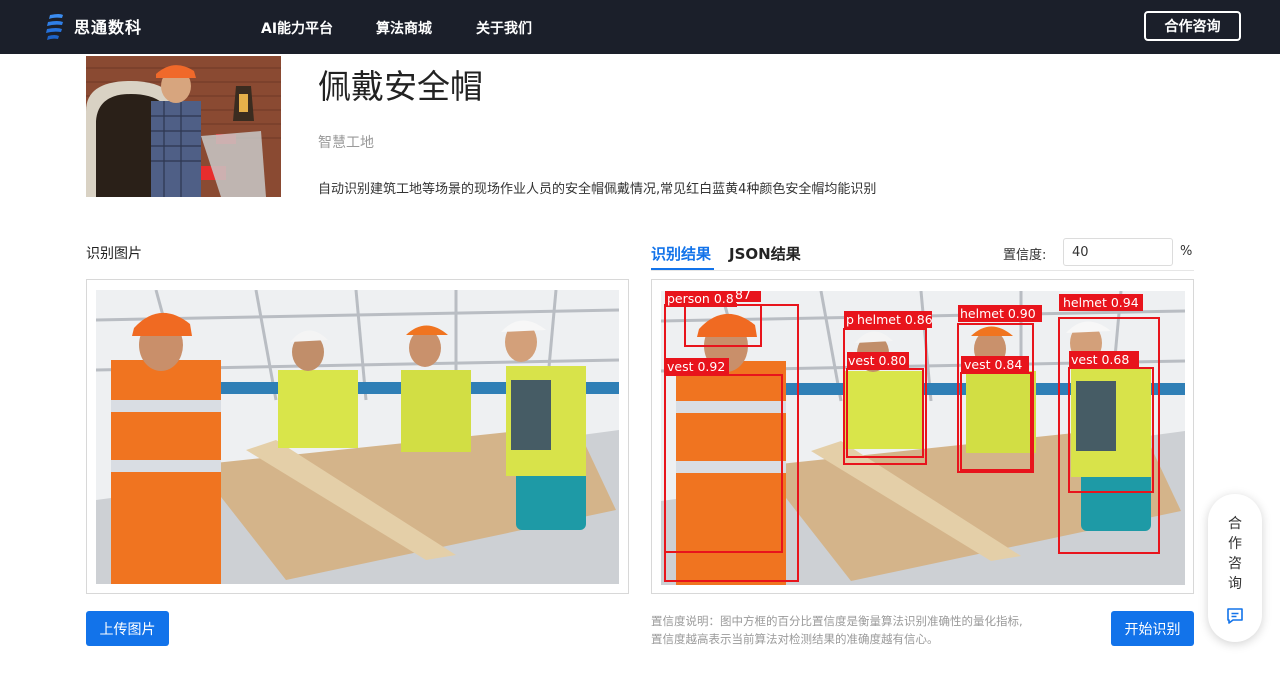 The image size is (1280, 678). I want to click on top-navbar: 思通数科 AI能力平台 算法商城 关于我们 合作咨询, so click(640, 27).